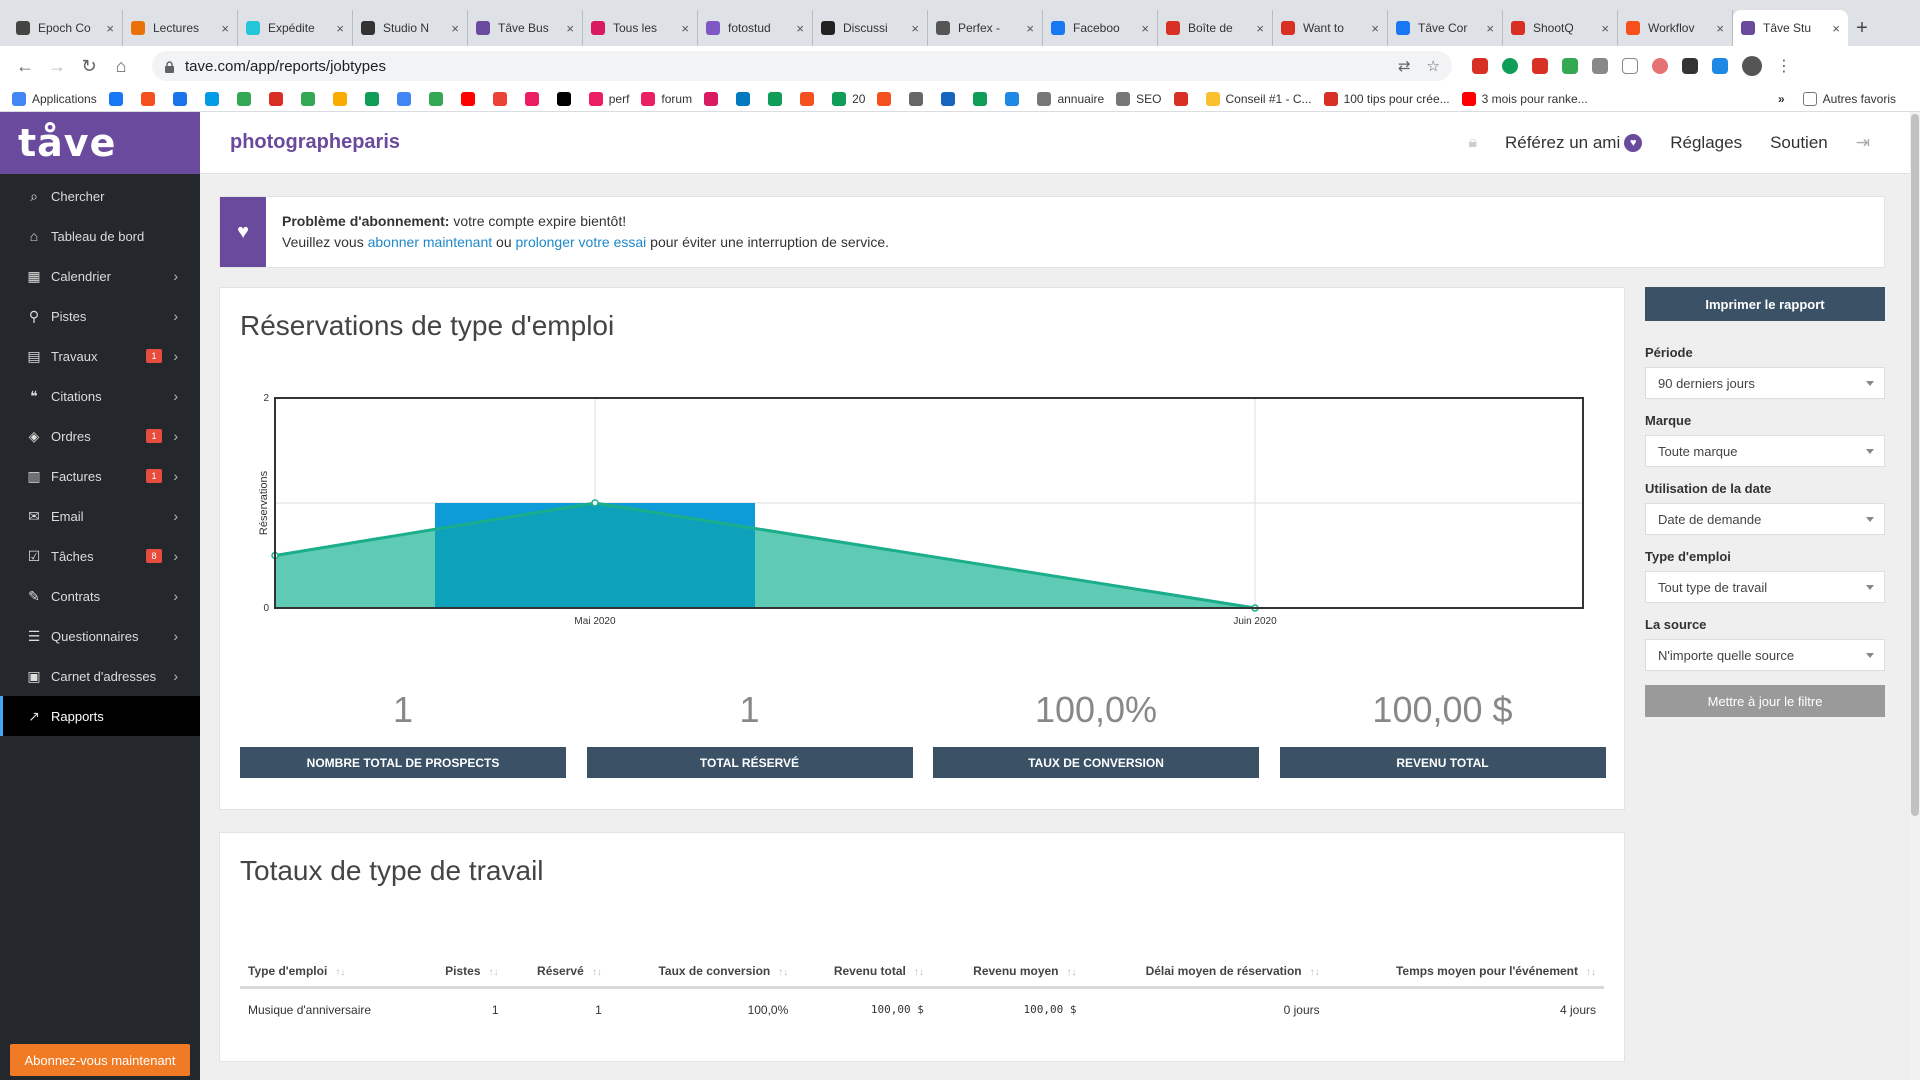 The image size is (1920, 1080). What do you see at coordinates (1849, 98) in the screenshot?
I see `other-bookmarks: Autres favoris` at bounding box center [1849, 98].